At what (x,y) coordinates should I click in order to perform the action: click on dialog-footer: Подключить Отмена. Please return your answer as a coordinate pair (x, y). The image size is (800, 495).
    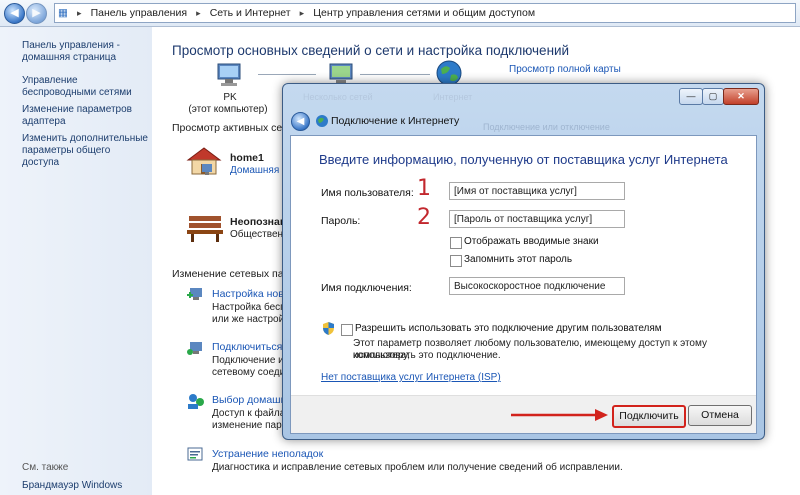
    Looking at the image, I should click on (523, 414).